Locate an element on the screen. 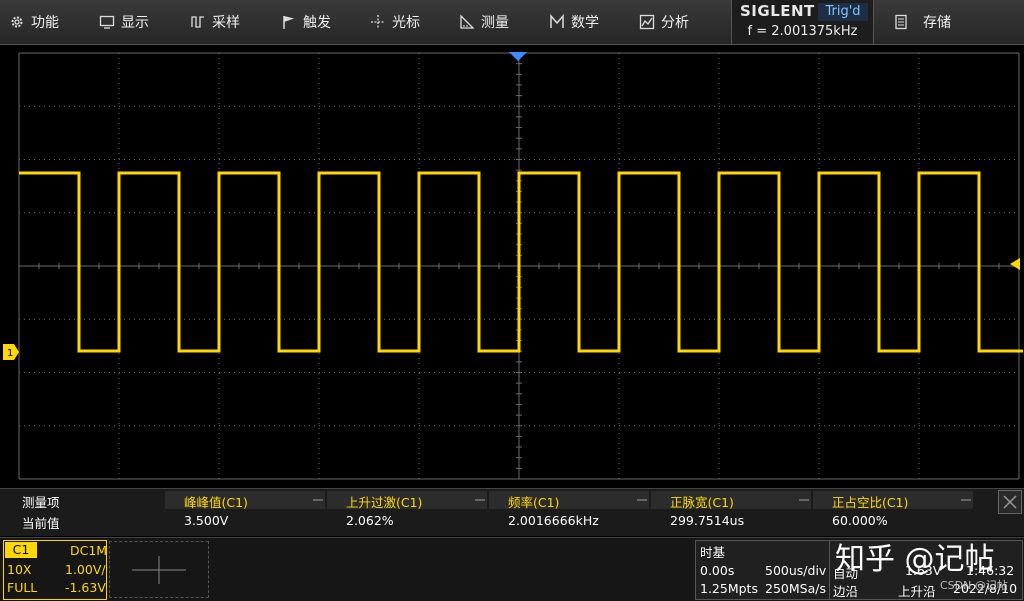 Image resolution: width=1024 pixels, height=601 pixels. trigger-slope: 上升沿 is located at coordinates (917, 591).